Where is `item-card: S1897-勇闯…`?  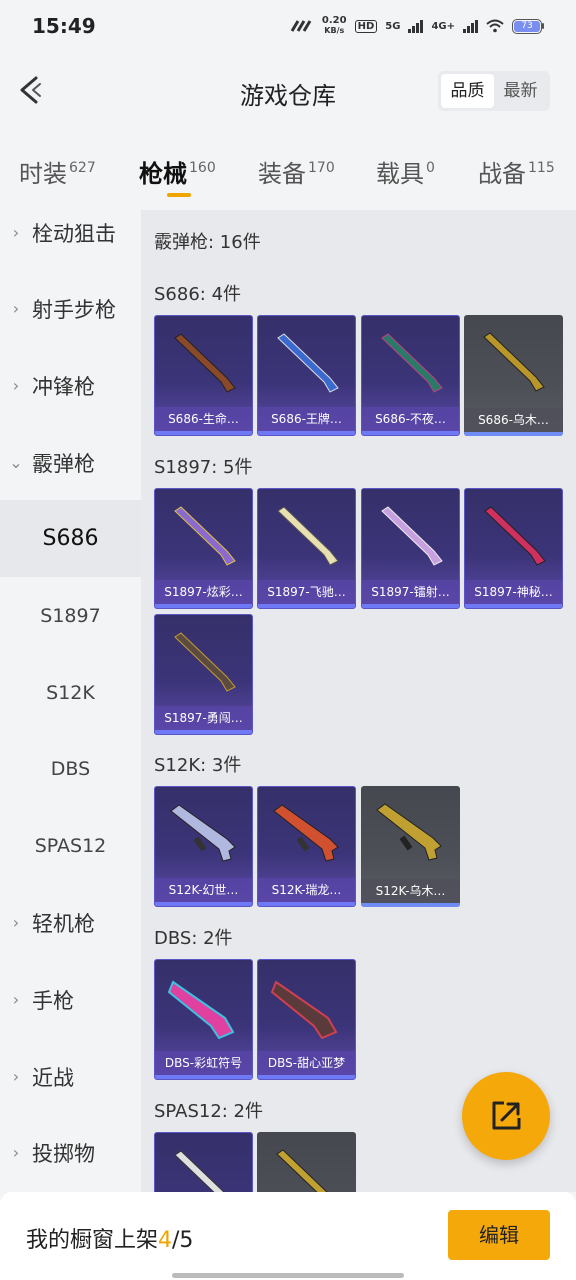 item-card: S1897-勇闯… is located at coordinates (203, 674).